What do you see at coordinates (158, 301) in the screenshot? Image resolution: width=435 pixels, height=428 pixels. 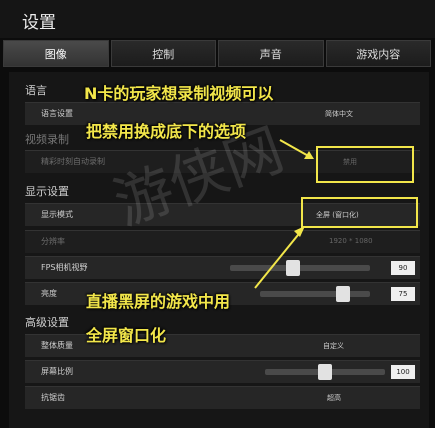 I see `annotation-line-3: 直播黑屏的游戏中用` at bounding box center [158, 301].